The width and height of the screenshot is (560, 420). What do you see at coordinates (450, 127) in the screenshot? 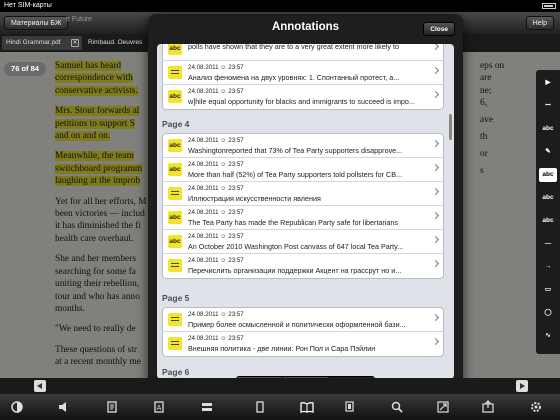
I see `scroll-indicator` at bounding box center [450, 127].